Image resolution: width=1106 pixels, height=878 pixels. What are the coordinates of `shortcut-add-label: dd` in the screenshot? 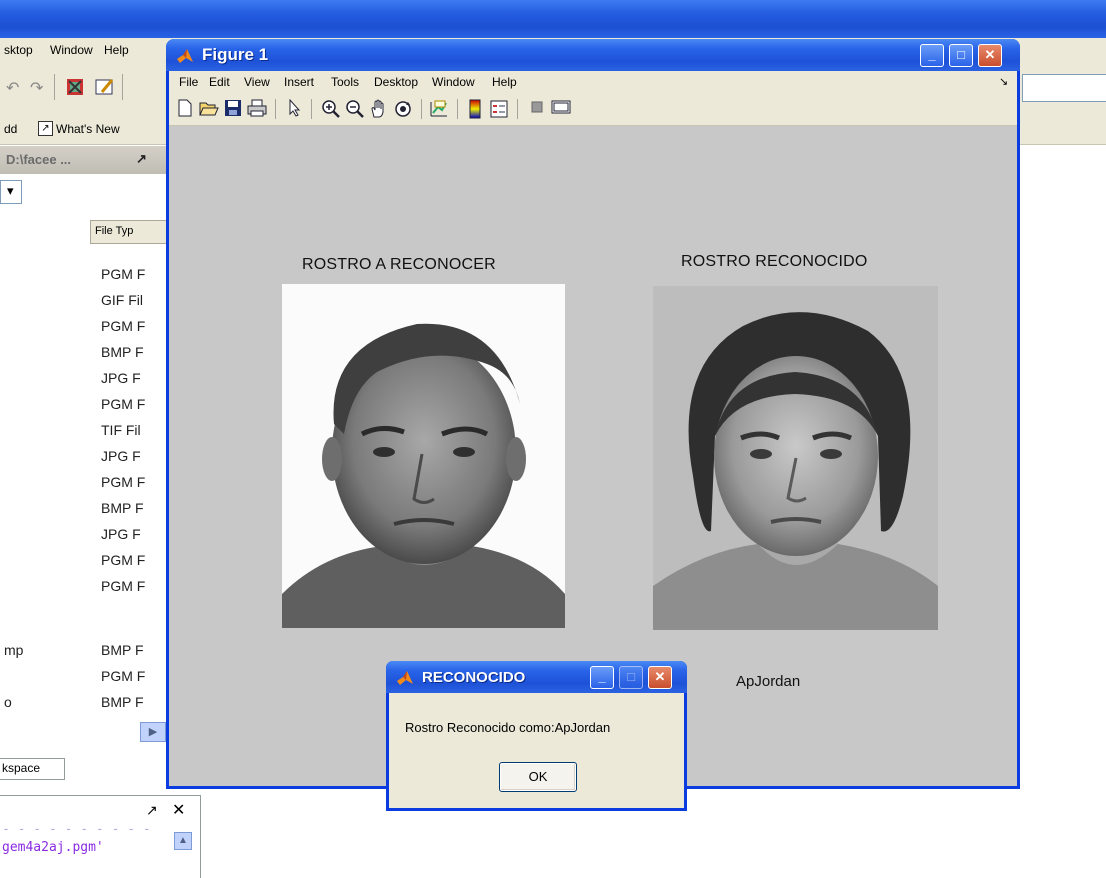 It's located at (10, 129).